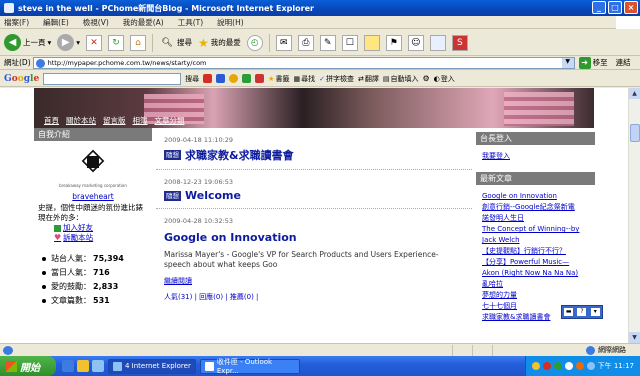 This screenshot has width=640, height=376. What do you see at coordinates (634, 215) in the screenshot?
I see `vertical-scrollbar: ▲ ▼` at bounding box center [634, 215].